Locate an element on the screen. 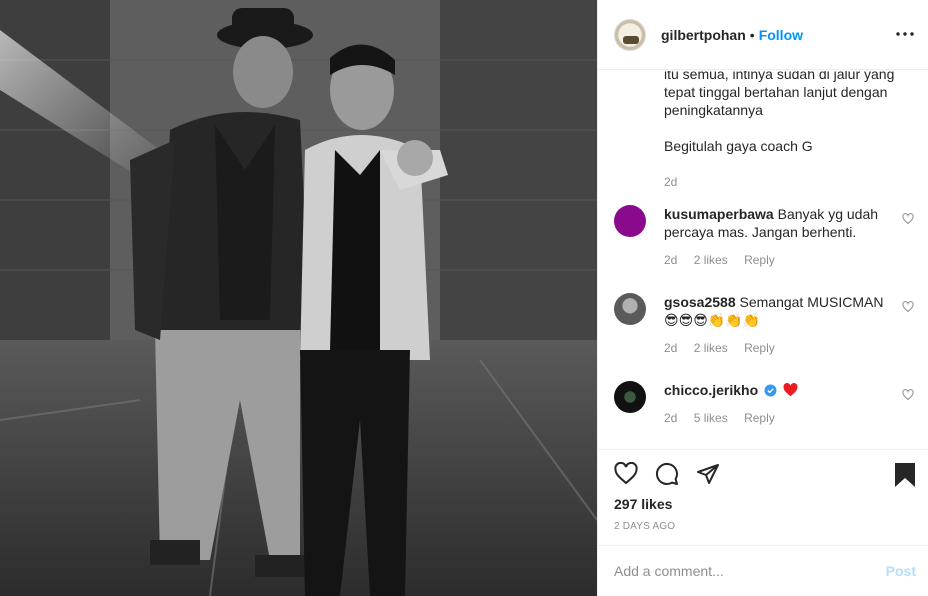  likes-count: 297 likes is located at coordinates (643, 504).